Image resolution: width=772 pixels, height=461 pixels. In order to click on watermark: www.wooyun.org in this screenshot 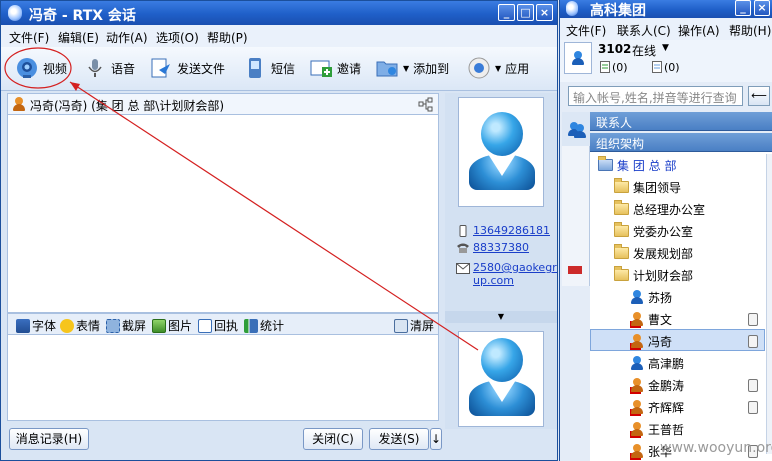, I will do `click(716, 448)`.